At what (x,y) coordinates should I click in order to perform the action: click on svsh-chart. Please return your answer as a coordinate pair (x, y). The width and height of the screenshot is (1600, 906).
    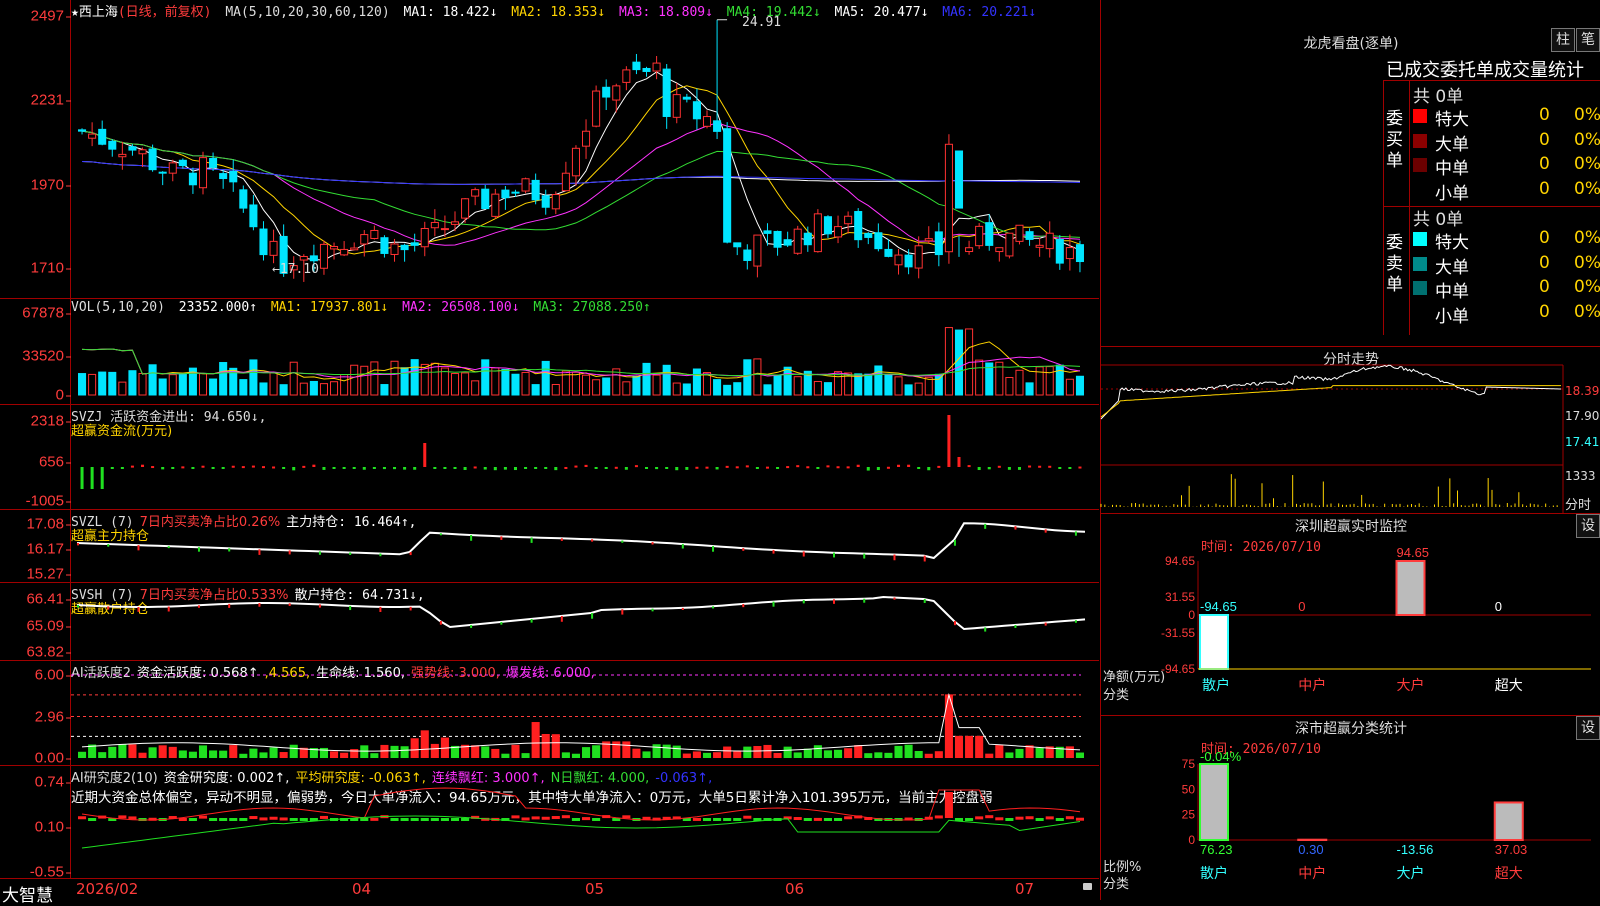
    Looking at the image, I should click on (585, 621).